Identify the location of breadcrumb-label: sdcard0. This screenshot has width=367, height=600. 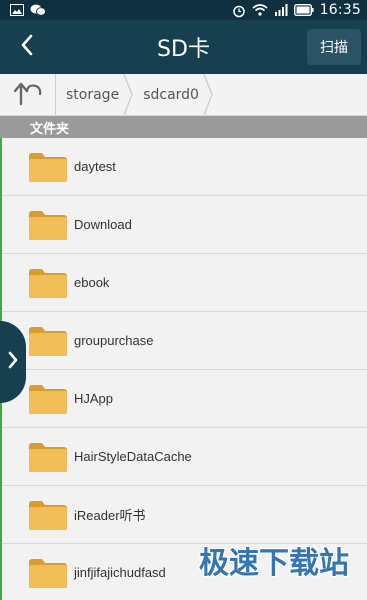
(171, 94).